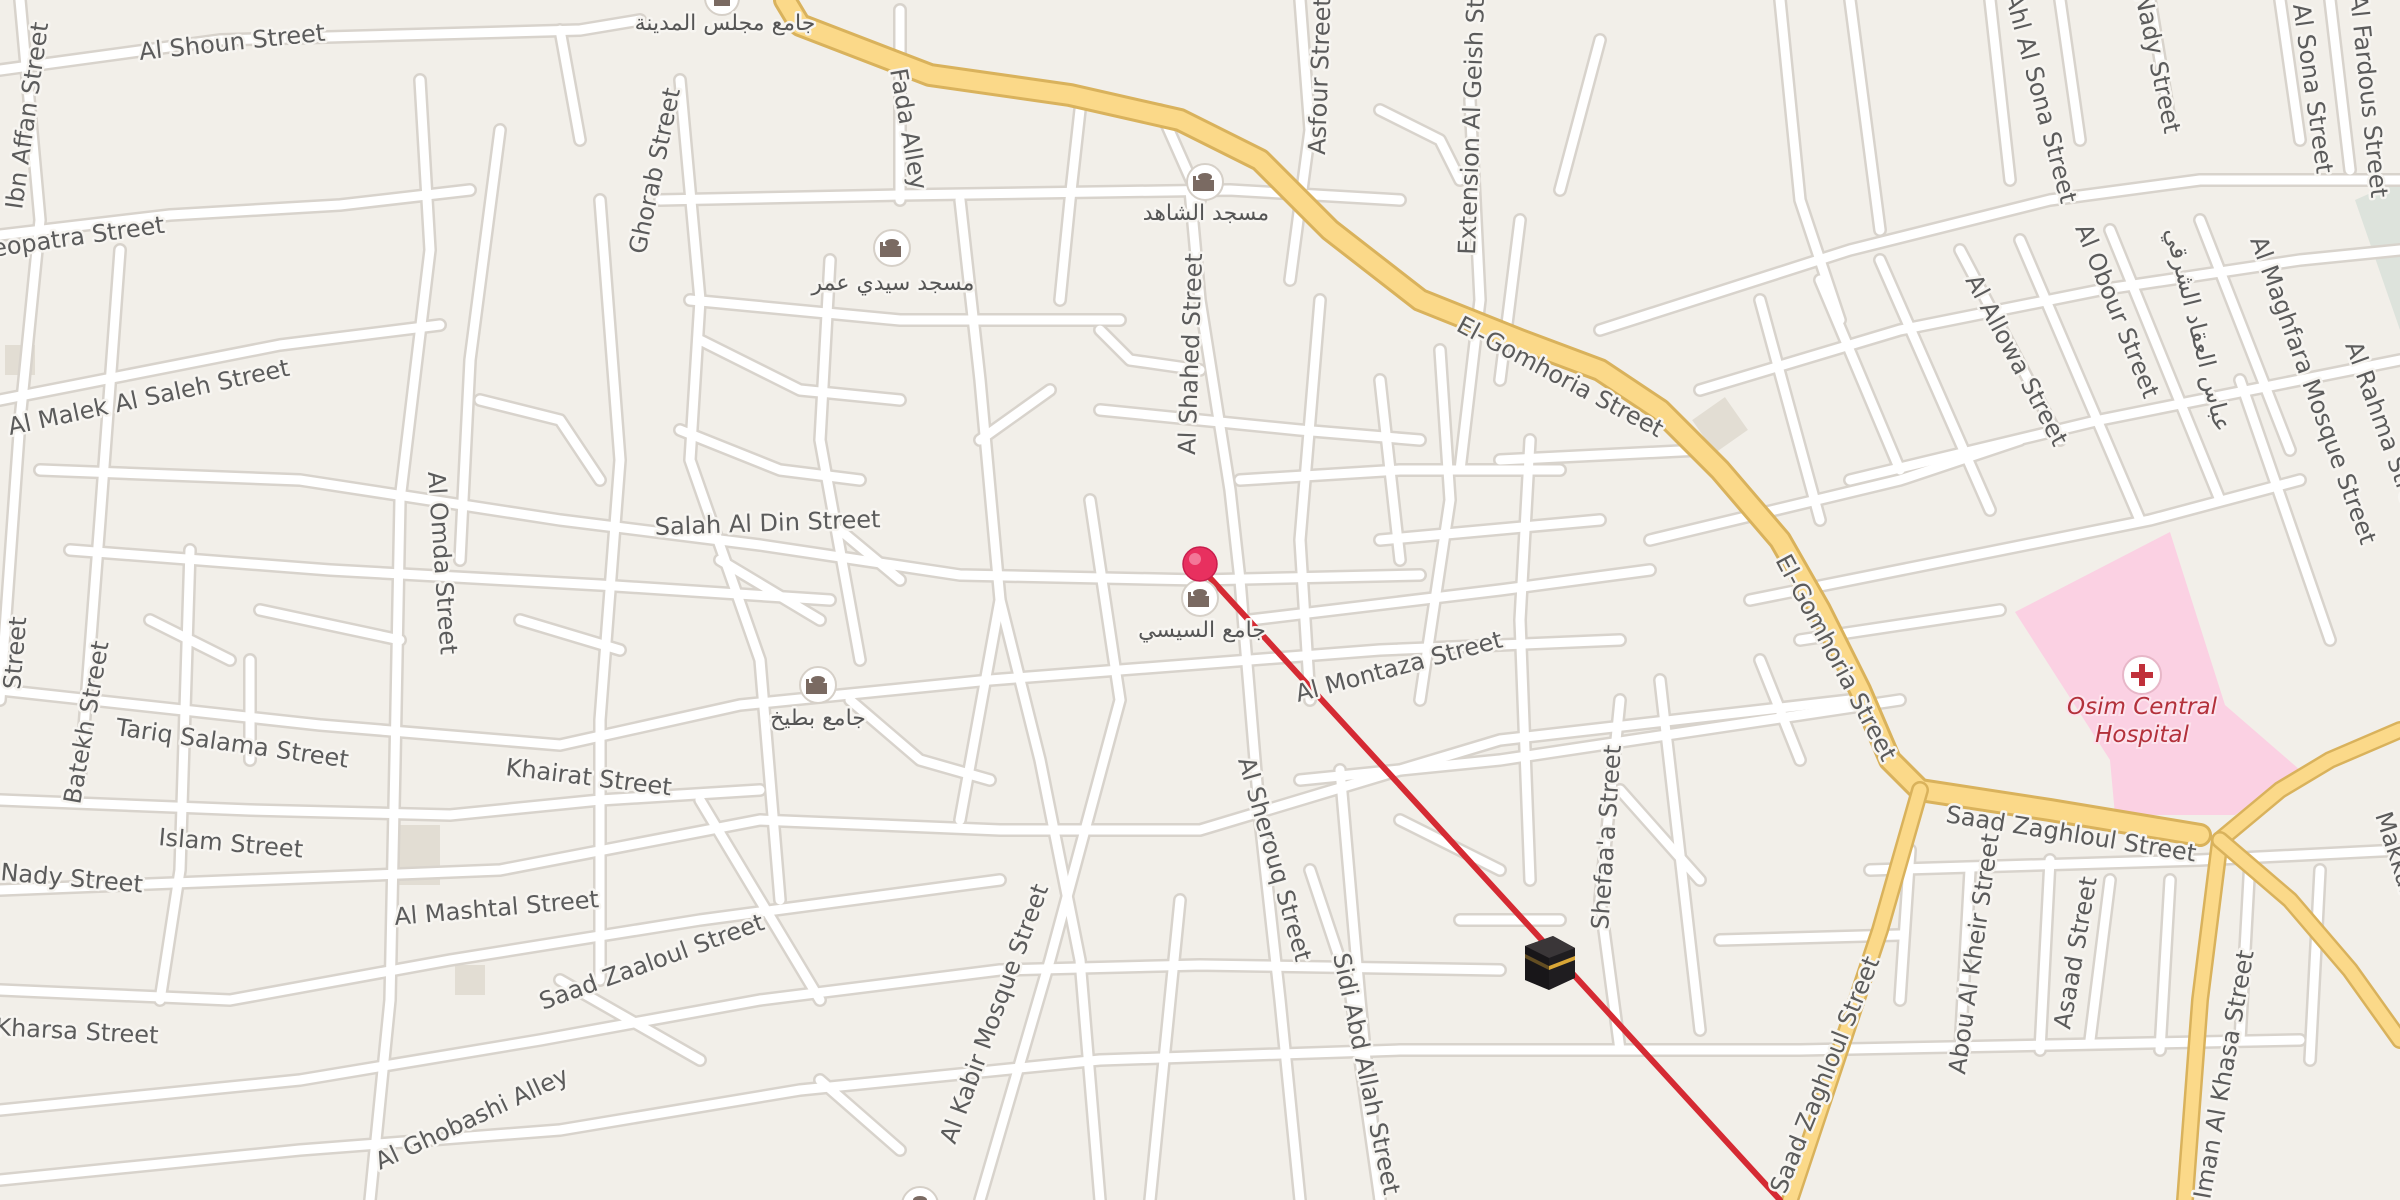  What do you see at coordinates (2142, 707) in the screenshot?
I see `hospital-label-line1: Osim Central` at bounding box center [2142, 707].